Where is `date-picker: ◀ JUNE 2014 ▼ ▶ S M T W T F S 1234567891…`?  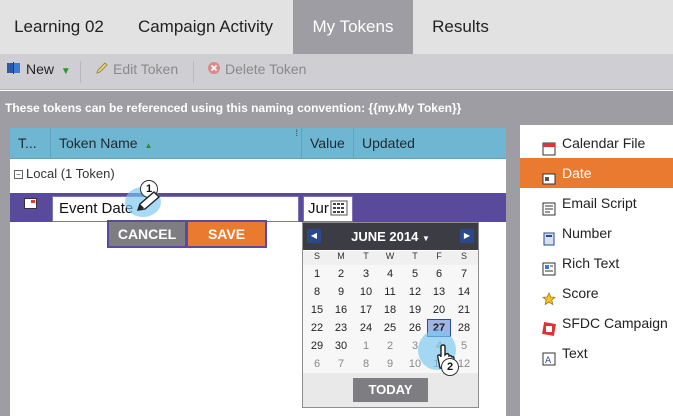
date-picker: ◀ JUNE 2014 ▼ ▶ S M T W T F S 1234567891… is located at coordinates (390, 315).